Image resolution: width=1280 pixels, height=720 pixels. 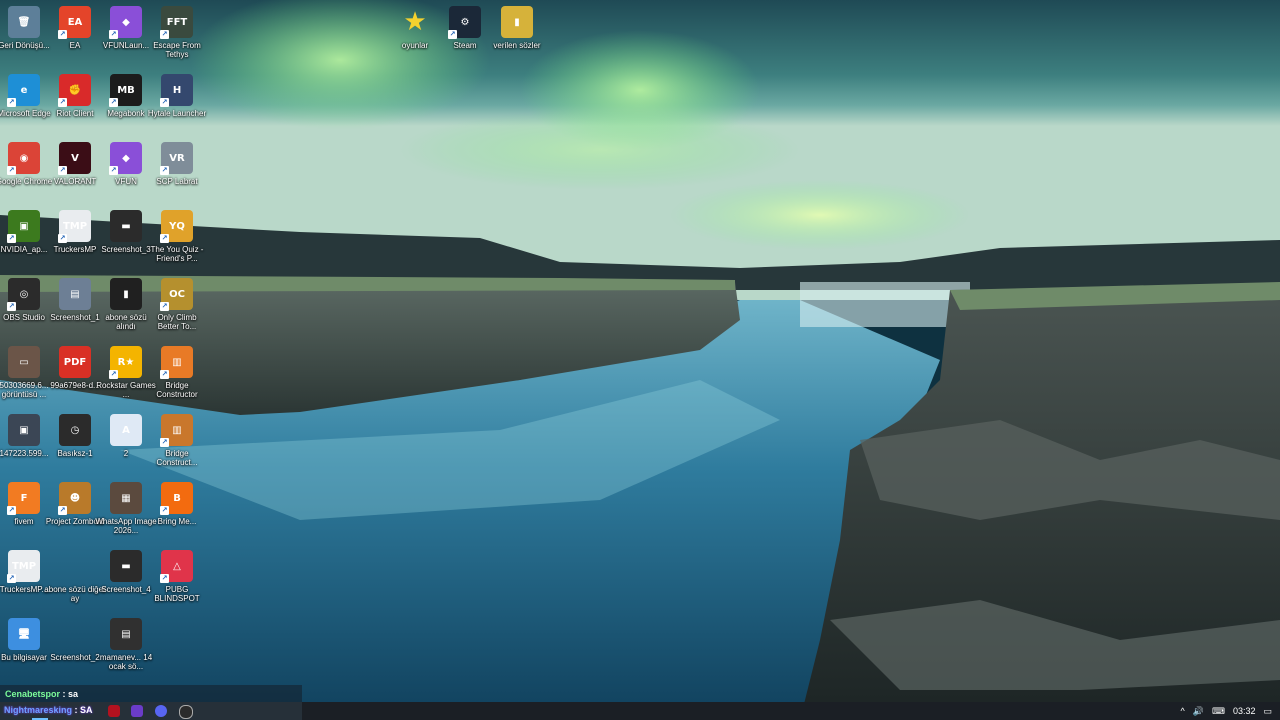 I want to click on fivem-icon: F, so click(x=23, y=498).